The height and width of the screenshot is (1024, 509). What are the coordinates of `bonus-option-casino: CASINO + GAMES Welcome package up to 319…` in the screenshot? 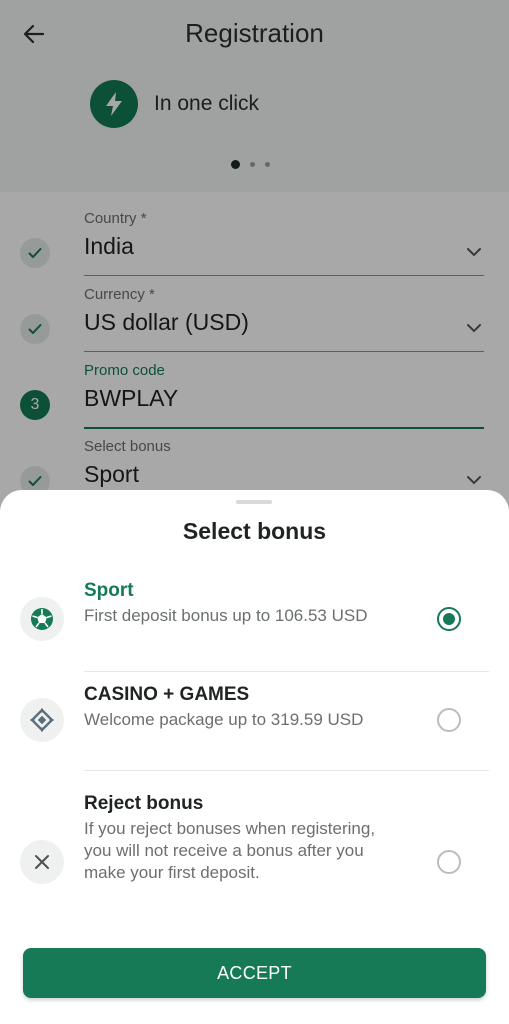 It's located at (254, 721).